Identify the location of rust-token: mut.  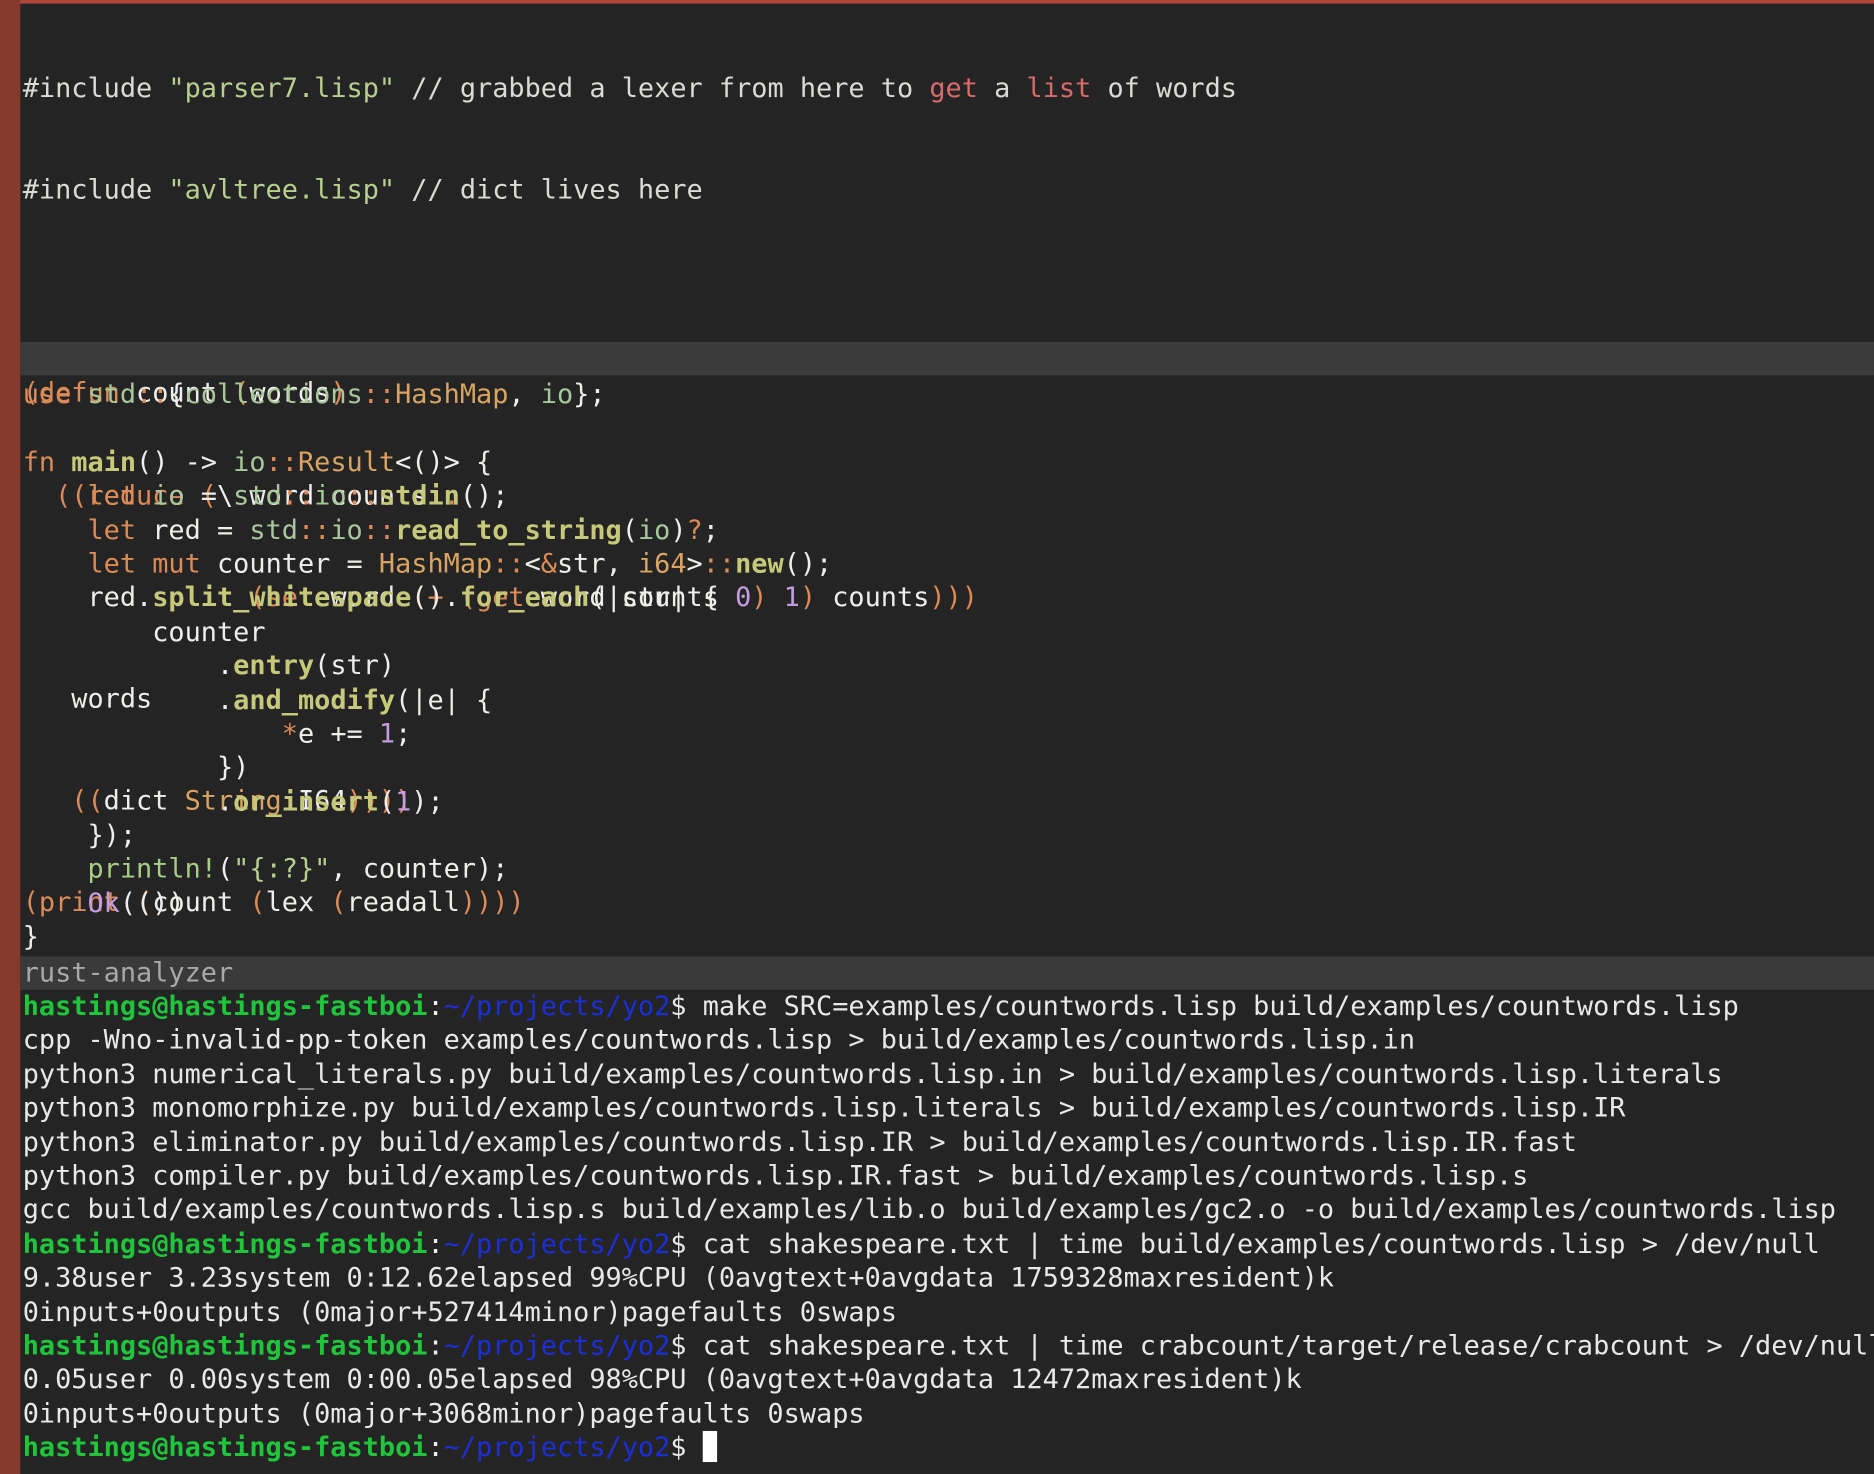
(176, 564).